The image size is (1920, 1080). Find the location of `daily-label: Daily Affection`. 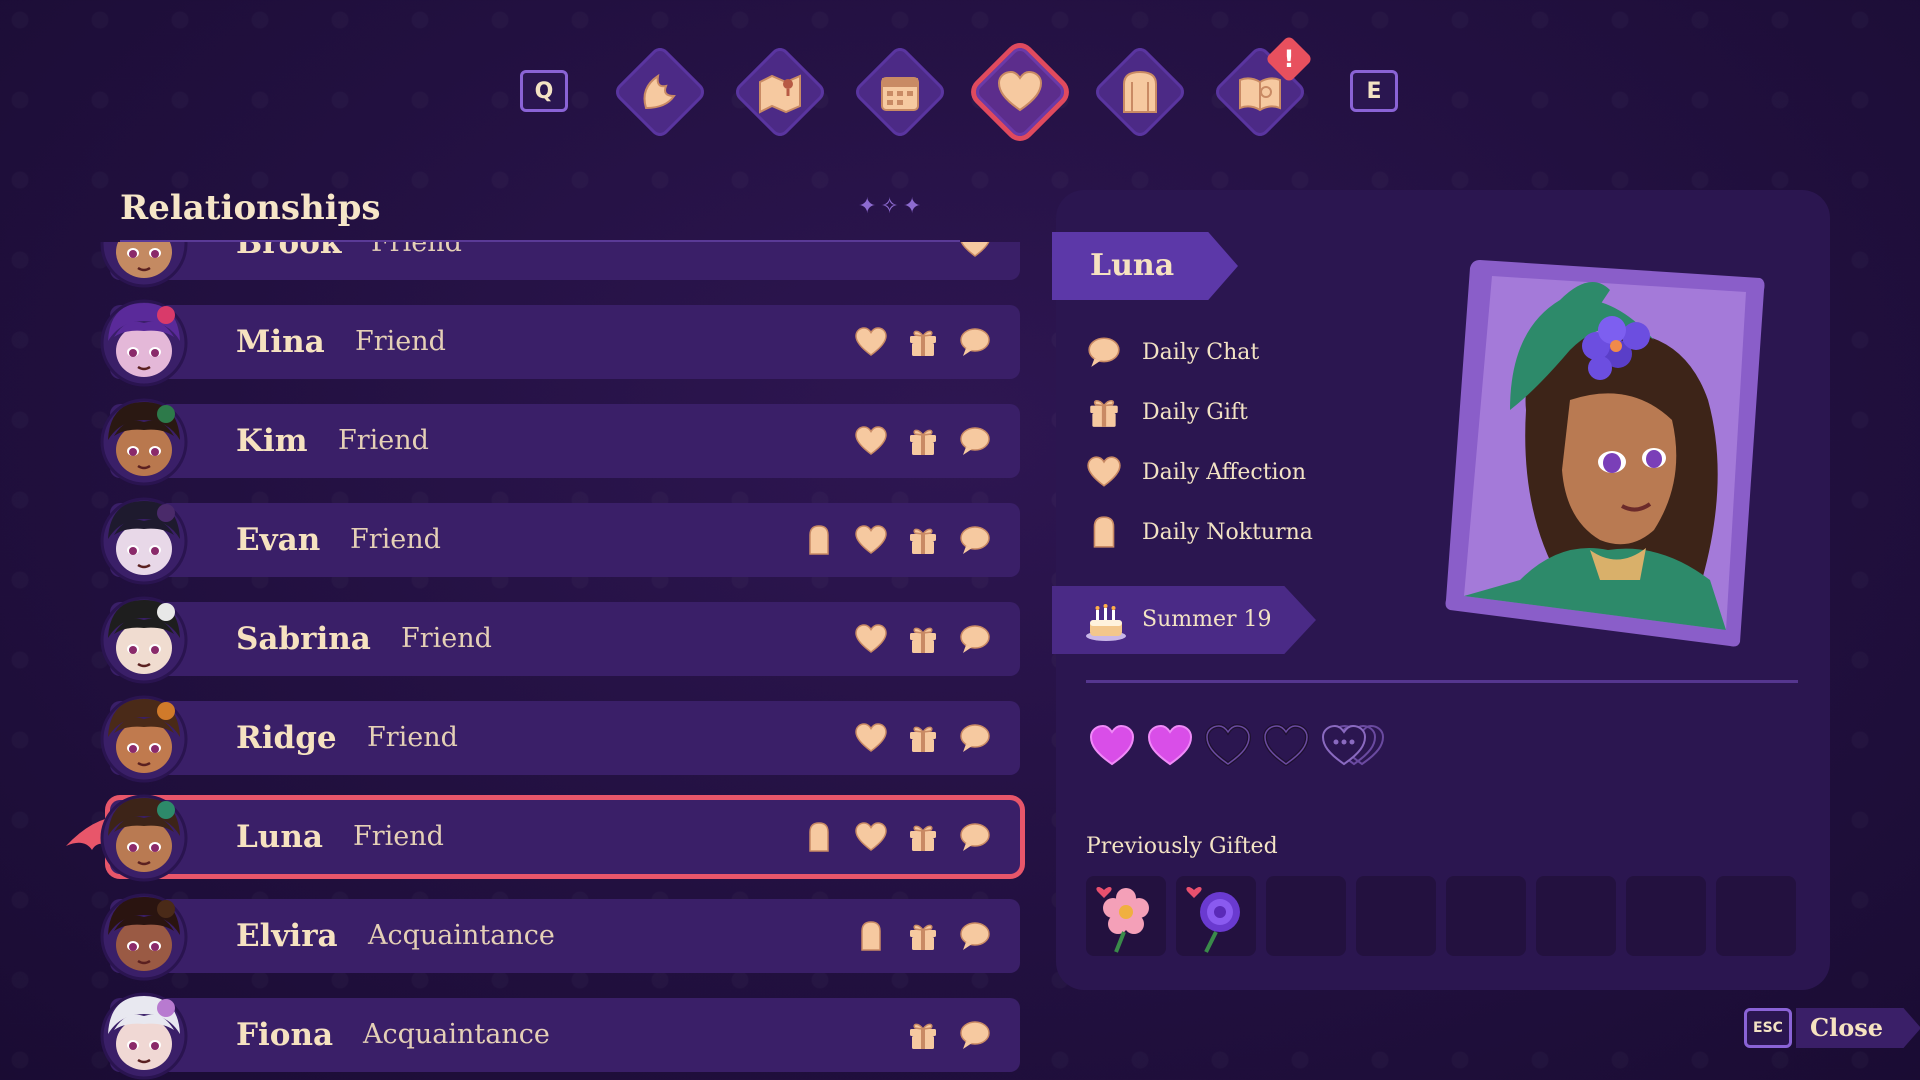

daily-label: Daily Affection is located at coordinates (1224, 472).